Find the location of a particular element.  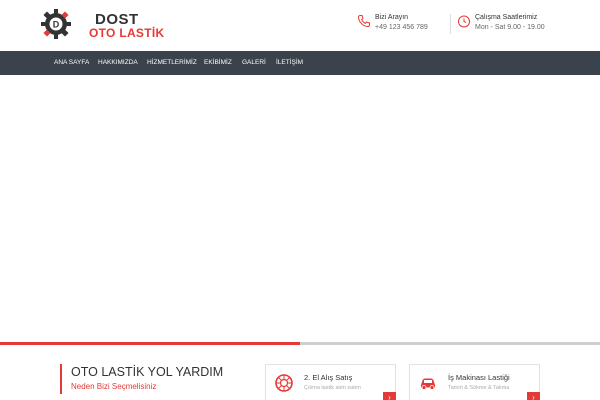

section-title: OTO LASTİK YOL YARDIM is located at coordinates (147, 372).